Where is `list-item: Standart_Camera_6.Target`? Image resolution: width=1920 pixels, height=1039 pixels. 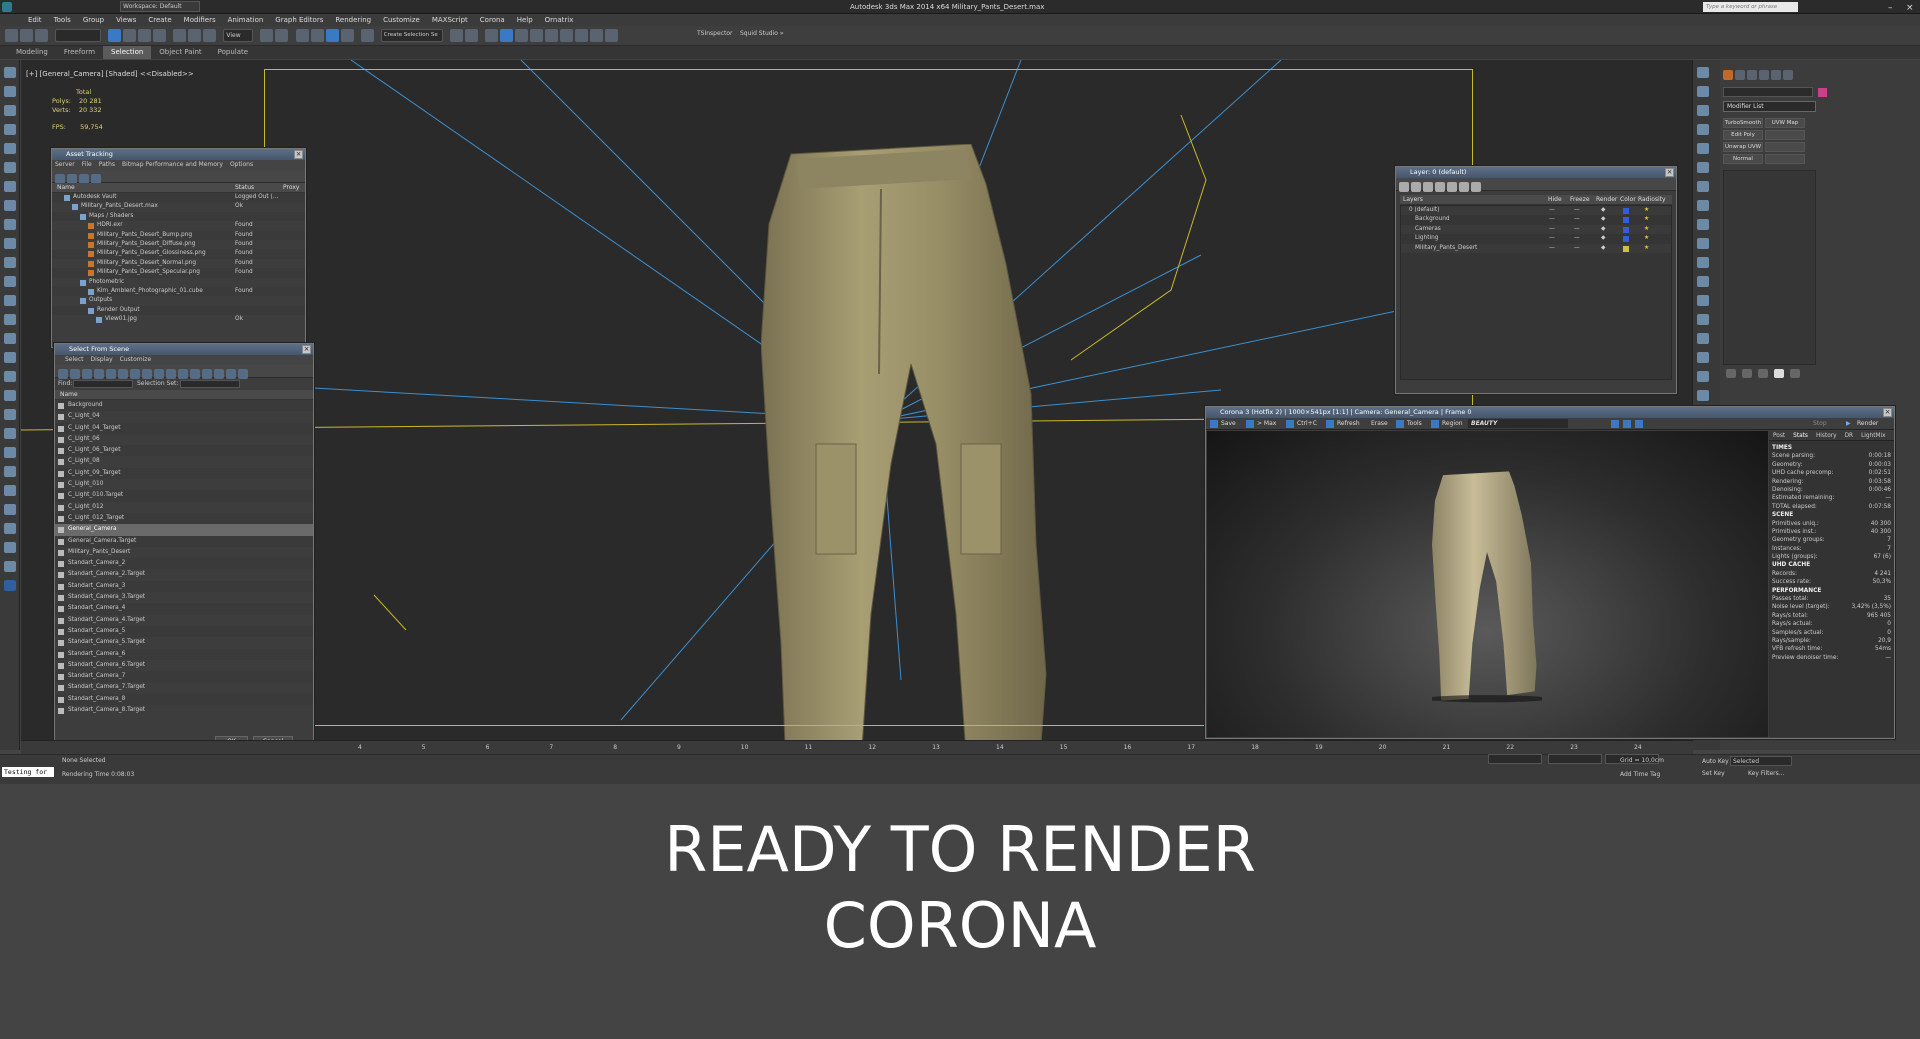 list-item: Standart_Camera_6.Target is located at coordinates (184, 665).